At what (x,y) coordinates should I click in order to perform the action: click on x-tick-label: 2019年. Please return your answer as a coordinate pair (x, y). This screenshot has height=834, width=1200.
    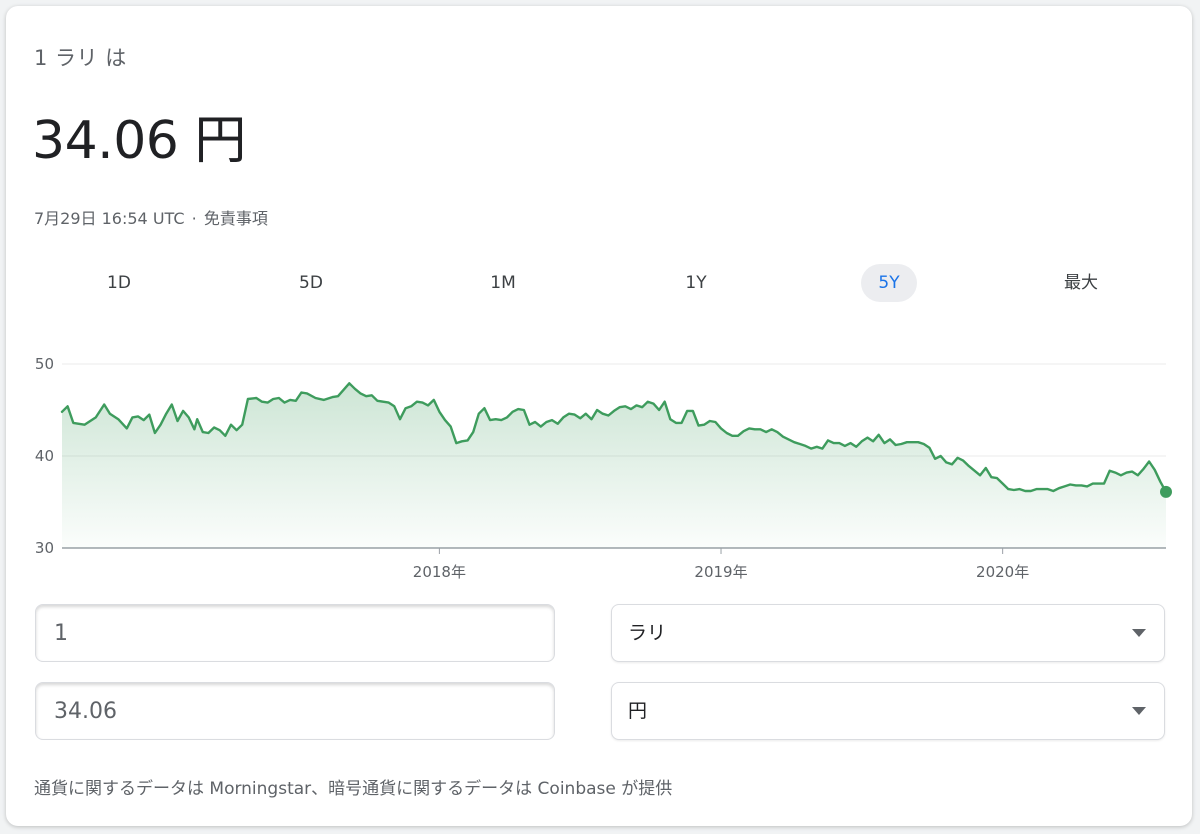
    Looking at the image, I should click on (720, 572).